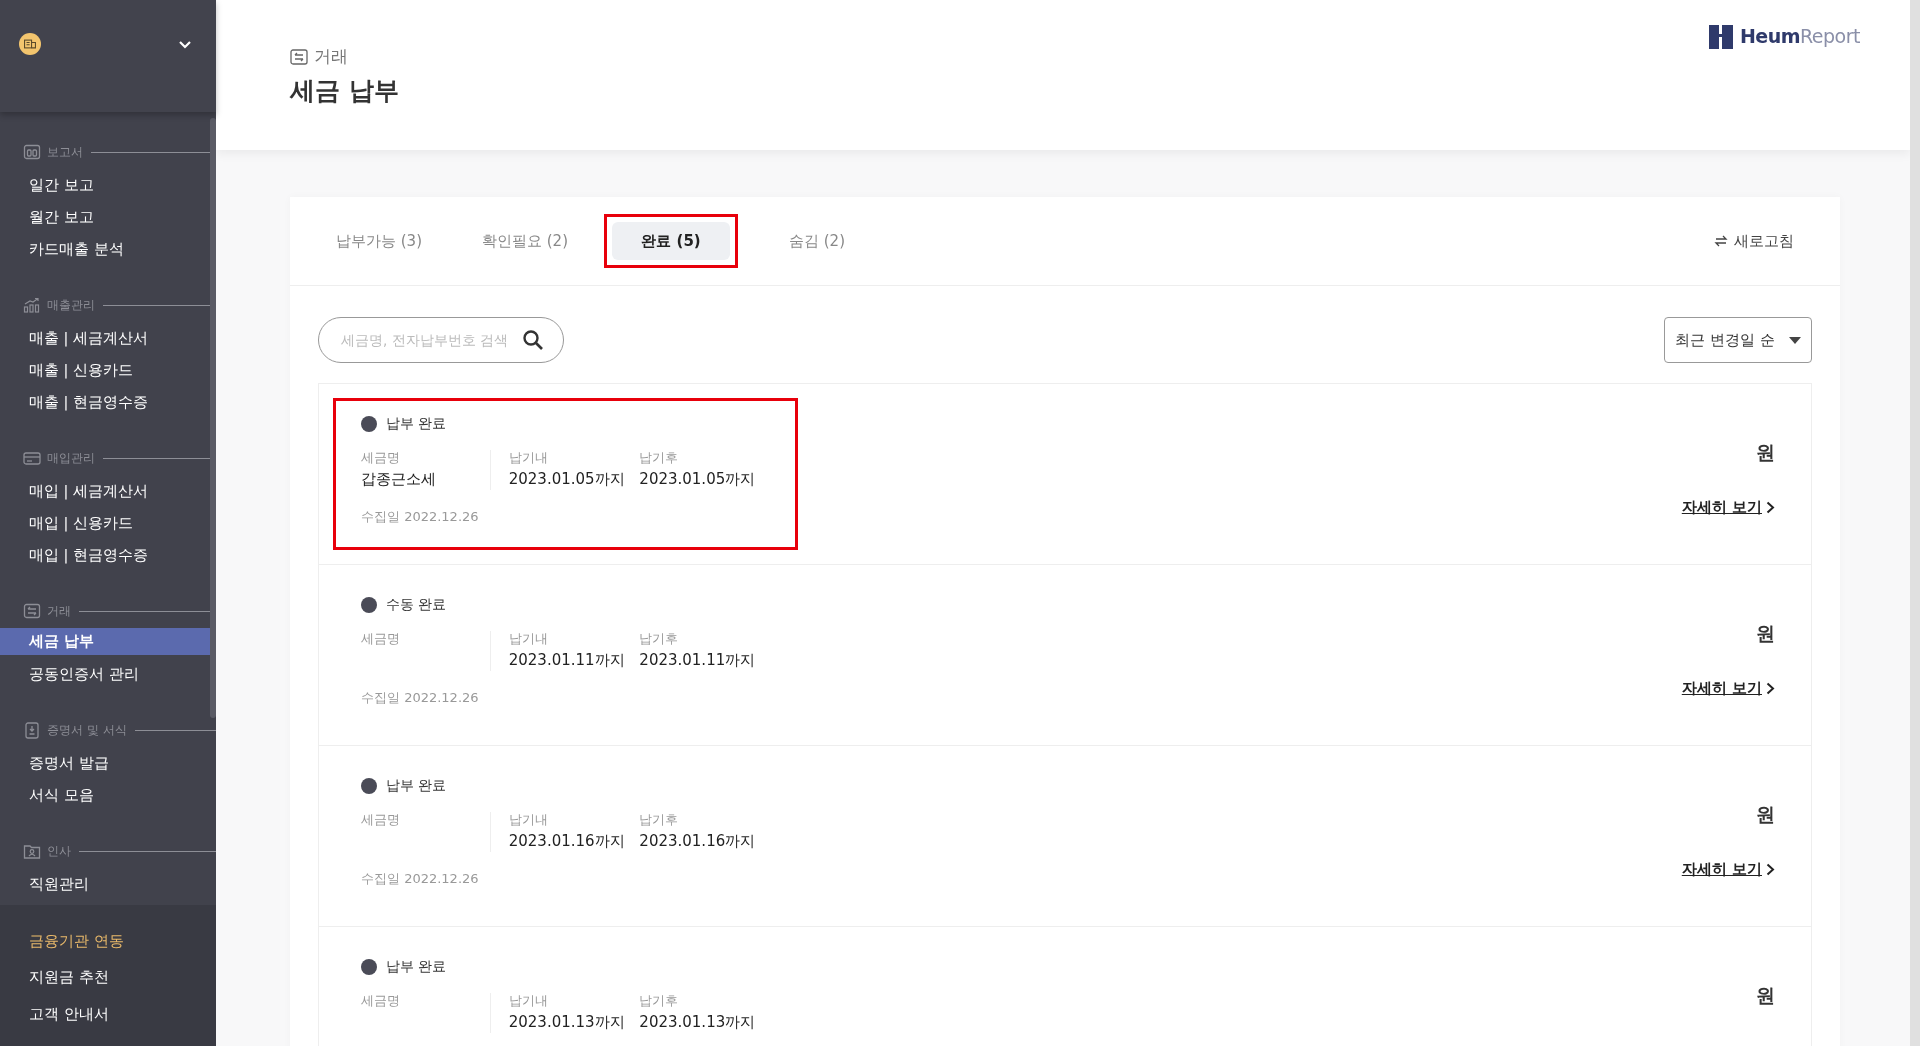 The height and width of the screenshot is (1046, 1920). What do you see at coordinates (525, 241) in the screenshot?
I see `tab: 확인필요 (2)` at bounding box center [525, 241].